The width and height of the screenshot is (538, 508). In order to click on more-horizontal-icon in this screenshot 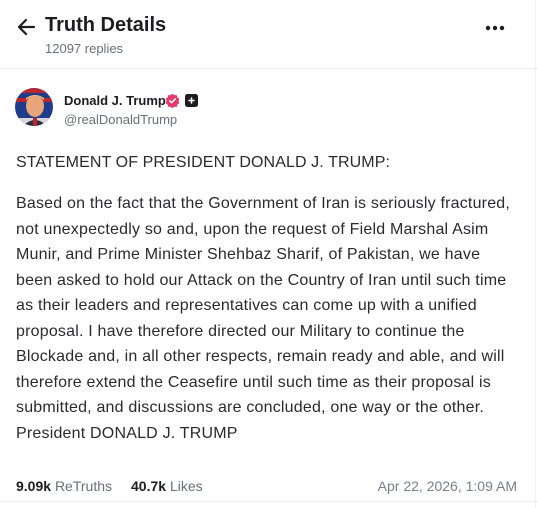, I will do `click(495, 28)`.